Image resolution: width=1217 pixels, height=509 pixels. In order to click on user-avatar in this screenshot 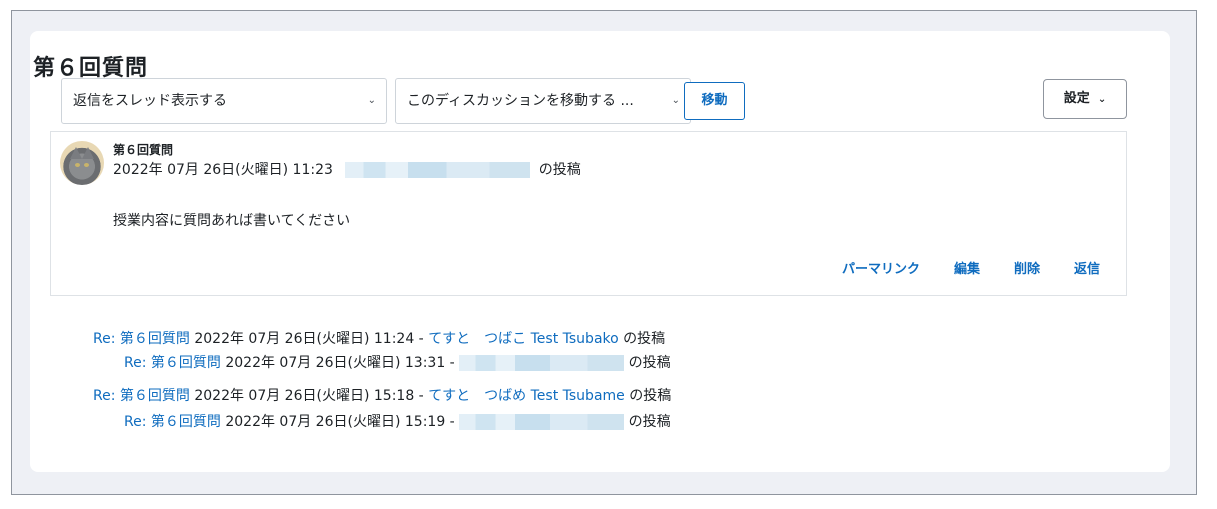, I will do `click(82, 163)`.